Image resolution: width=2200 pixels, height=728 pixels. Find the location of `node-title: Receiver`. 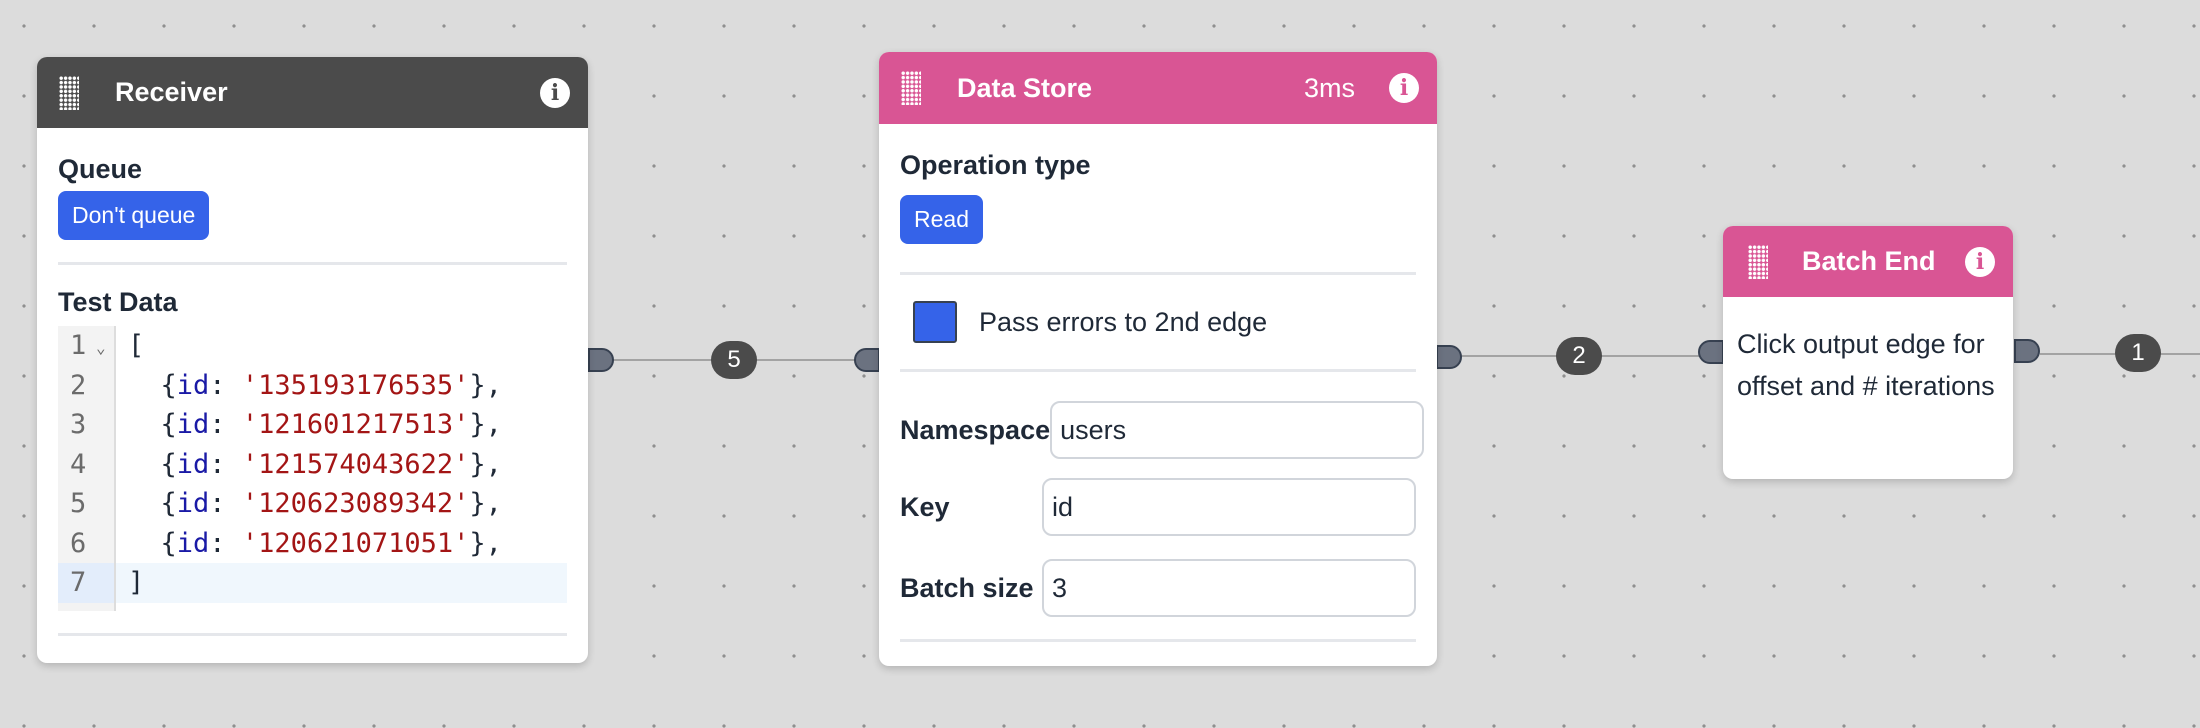

node-title: Receiver is located at coordinates (171, 92).